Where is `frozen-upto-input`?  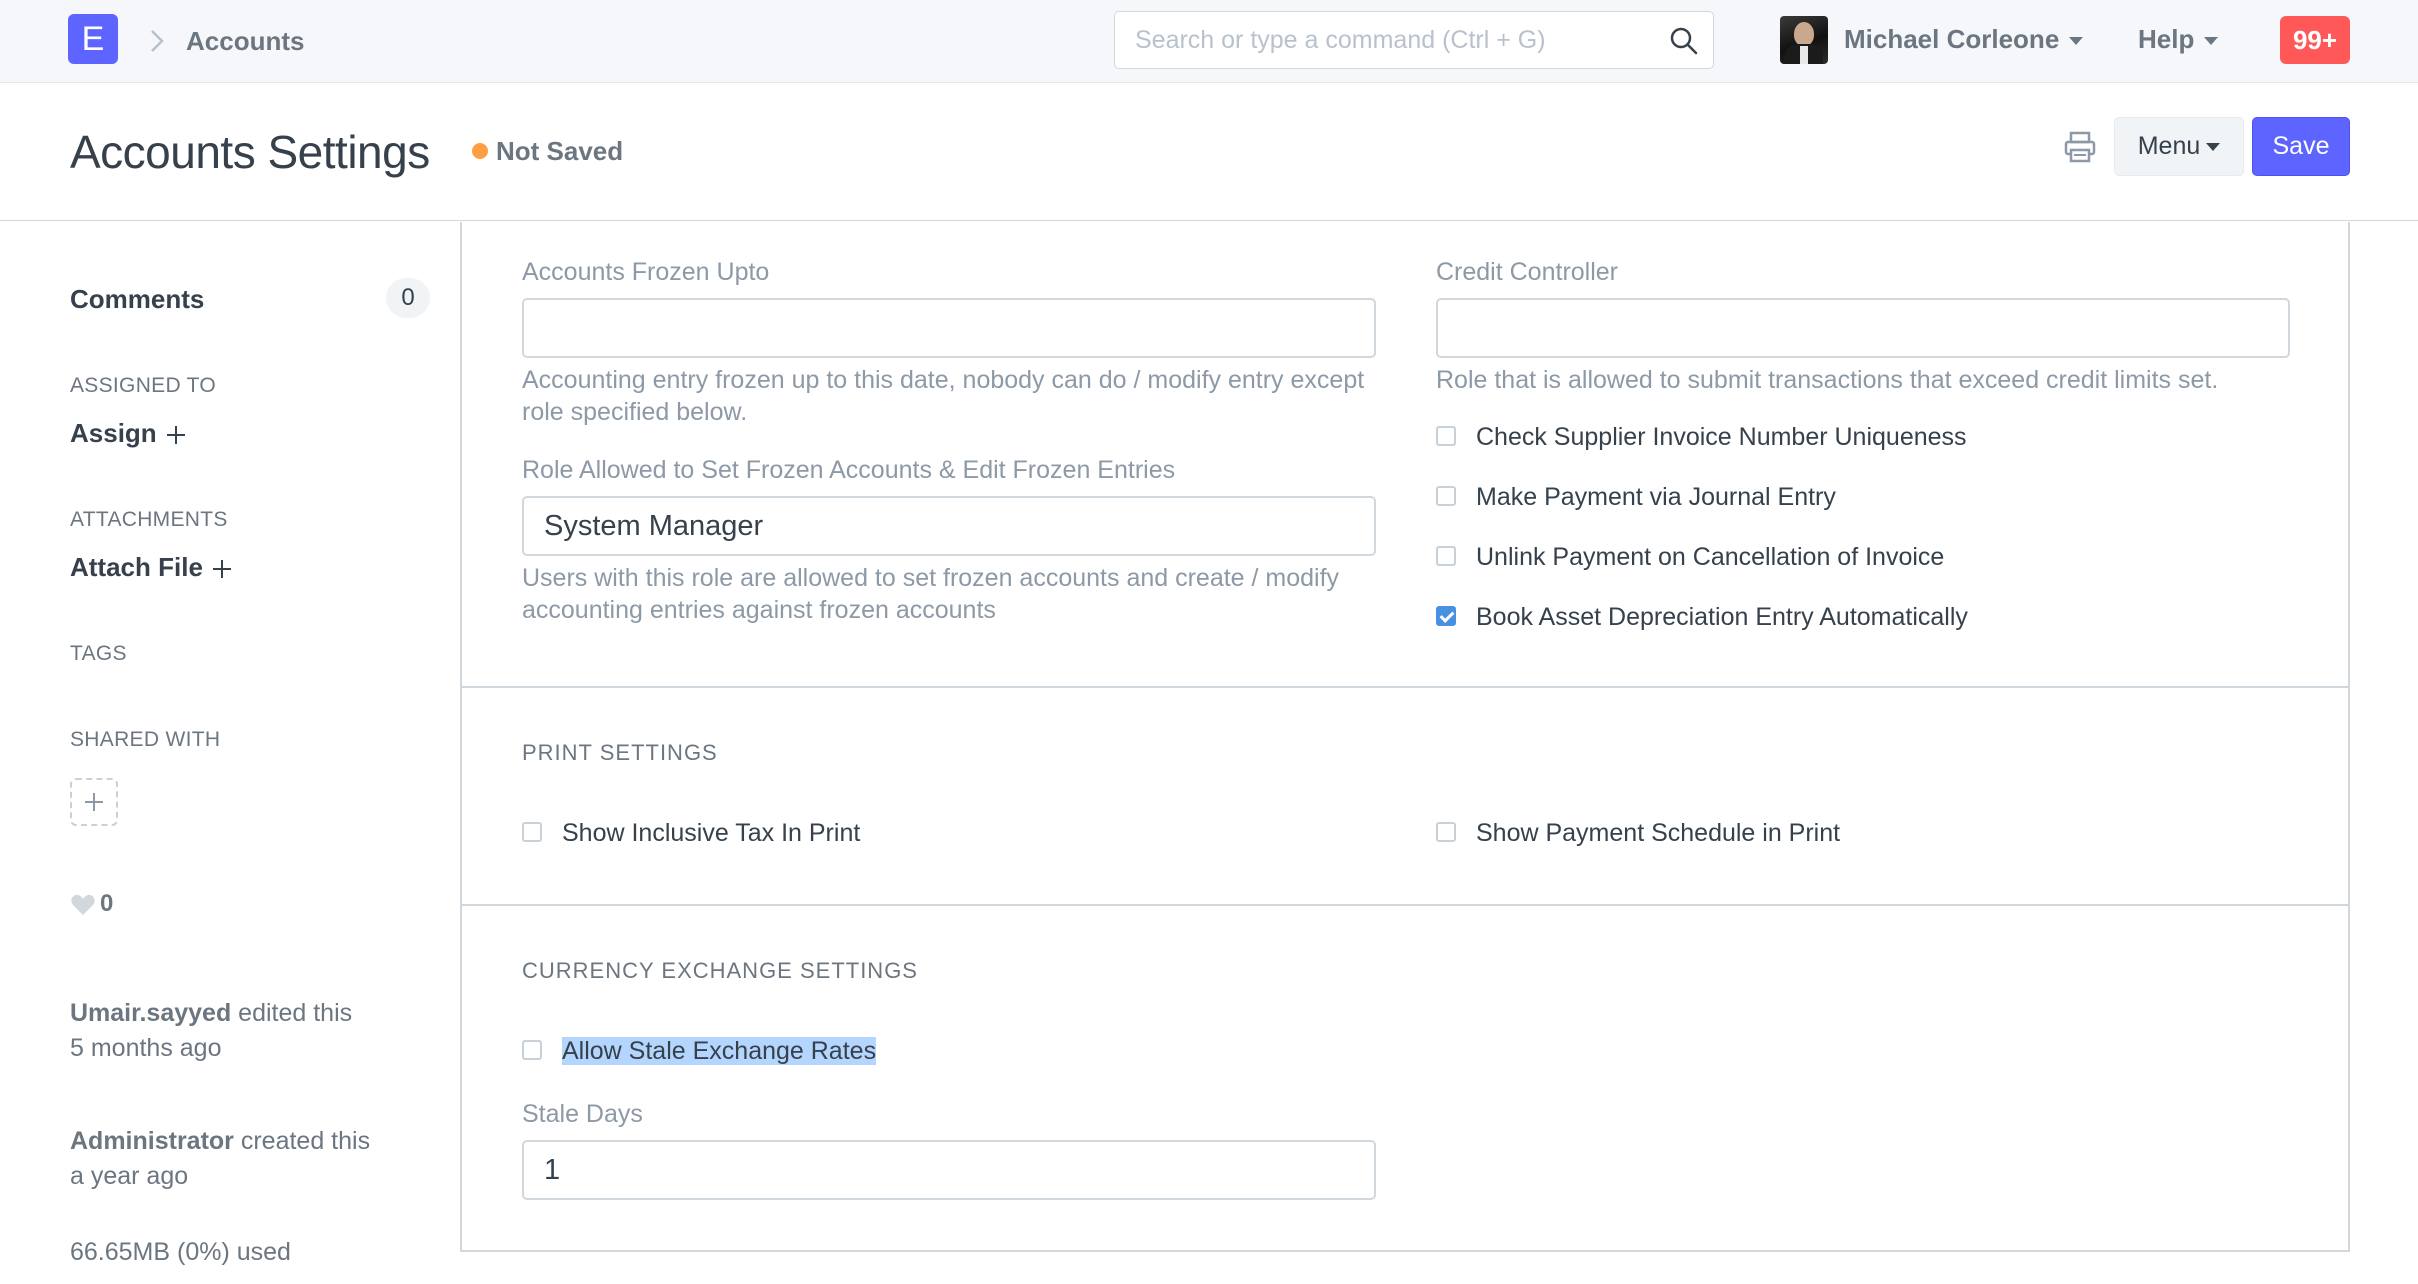
frozen-upto-input is located at coordinates (949, 328).